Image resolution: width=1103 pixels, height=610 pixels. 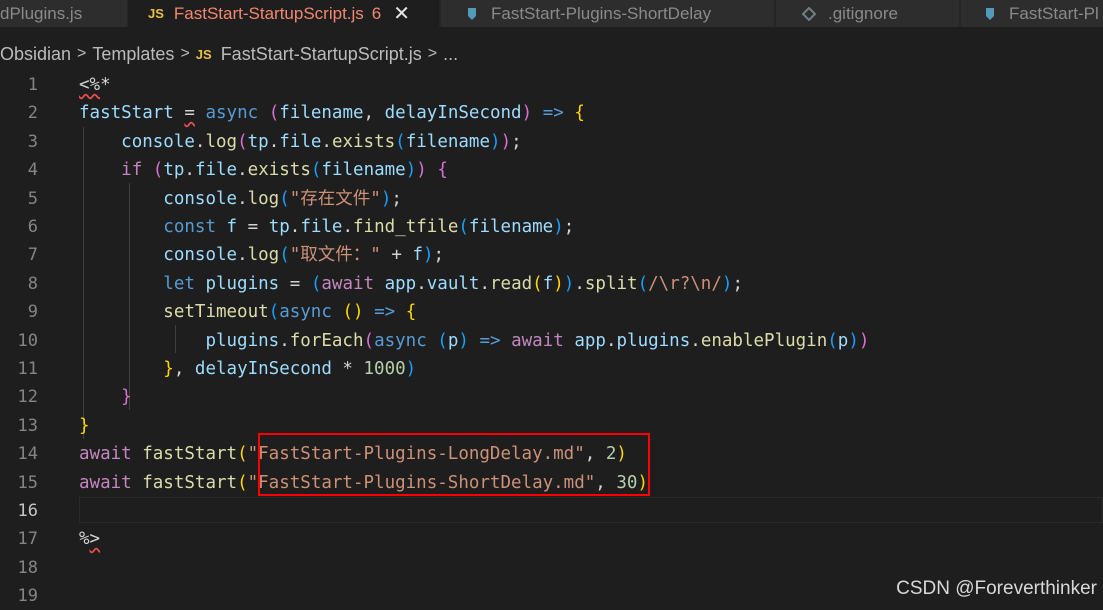 I want to click on line-number: 10, so click(x=27, y=340).